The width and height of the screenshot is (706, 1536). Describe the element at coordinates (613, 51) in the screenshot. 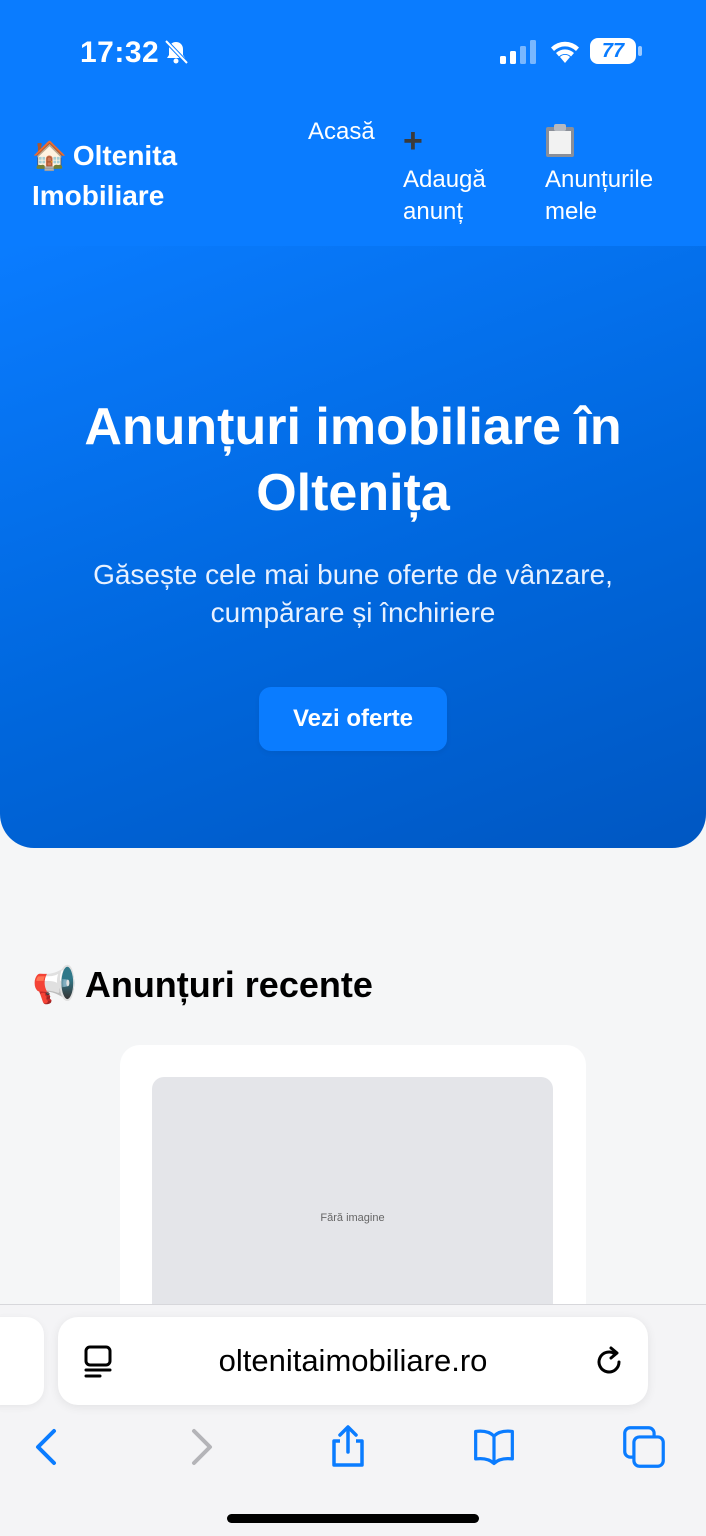

I see `battery-level: 77` at that location.